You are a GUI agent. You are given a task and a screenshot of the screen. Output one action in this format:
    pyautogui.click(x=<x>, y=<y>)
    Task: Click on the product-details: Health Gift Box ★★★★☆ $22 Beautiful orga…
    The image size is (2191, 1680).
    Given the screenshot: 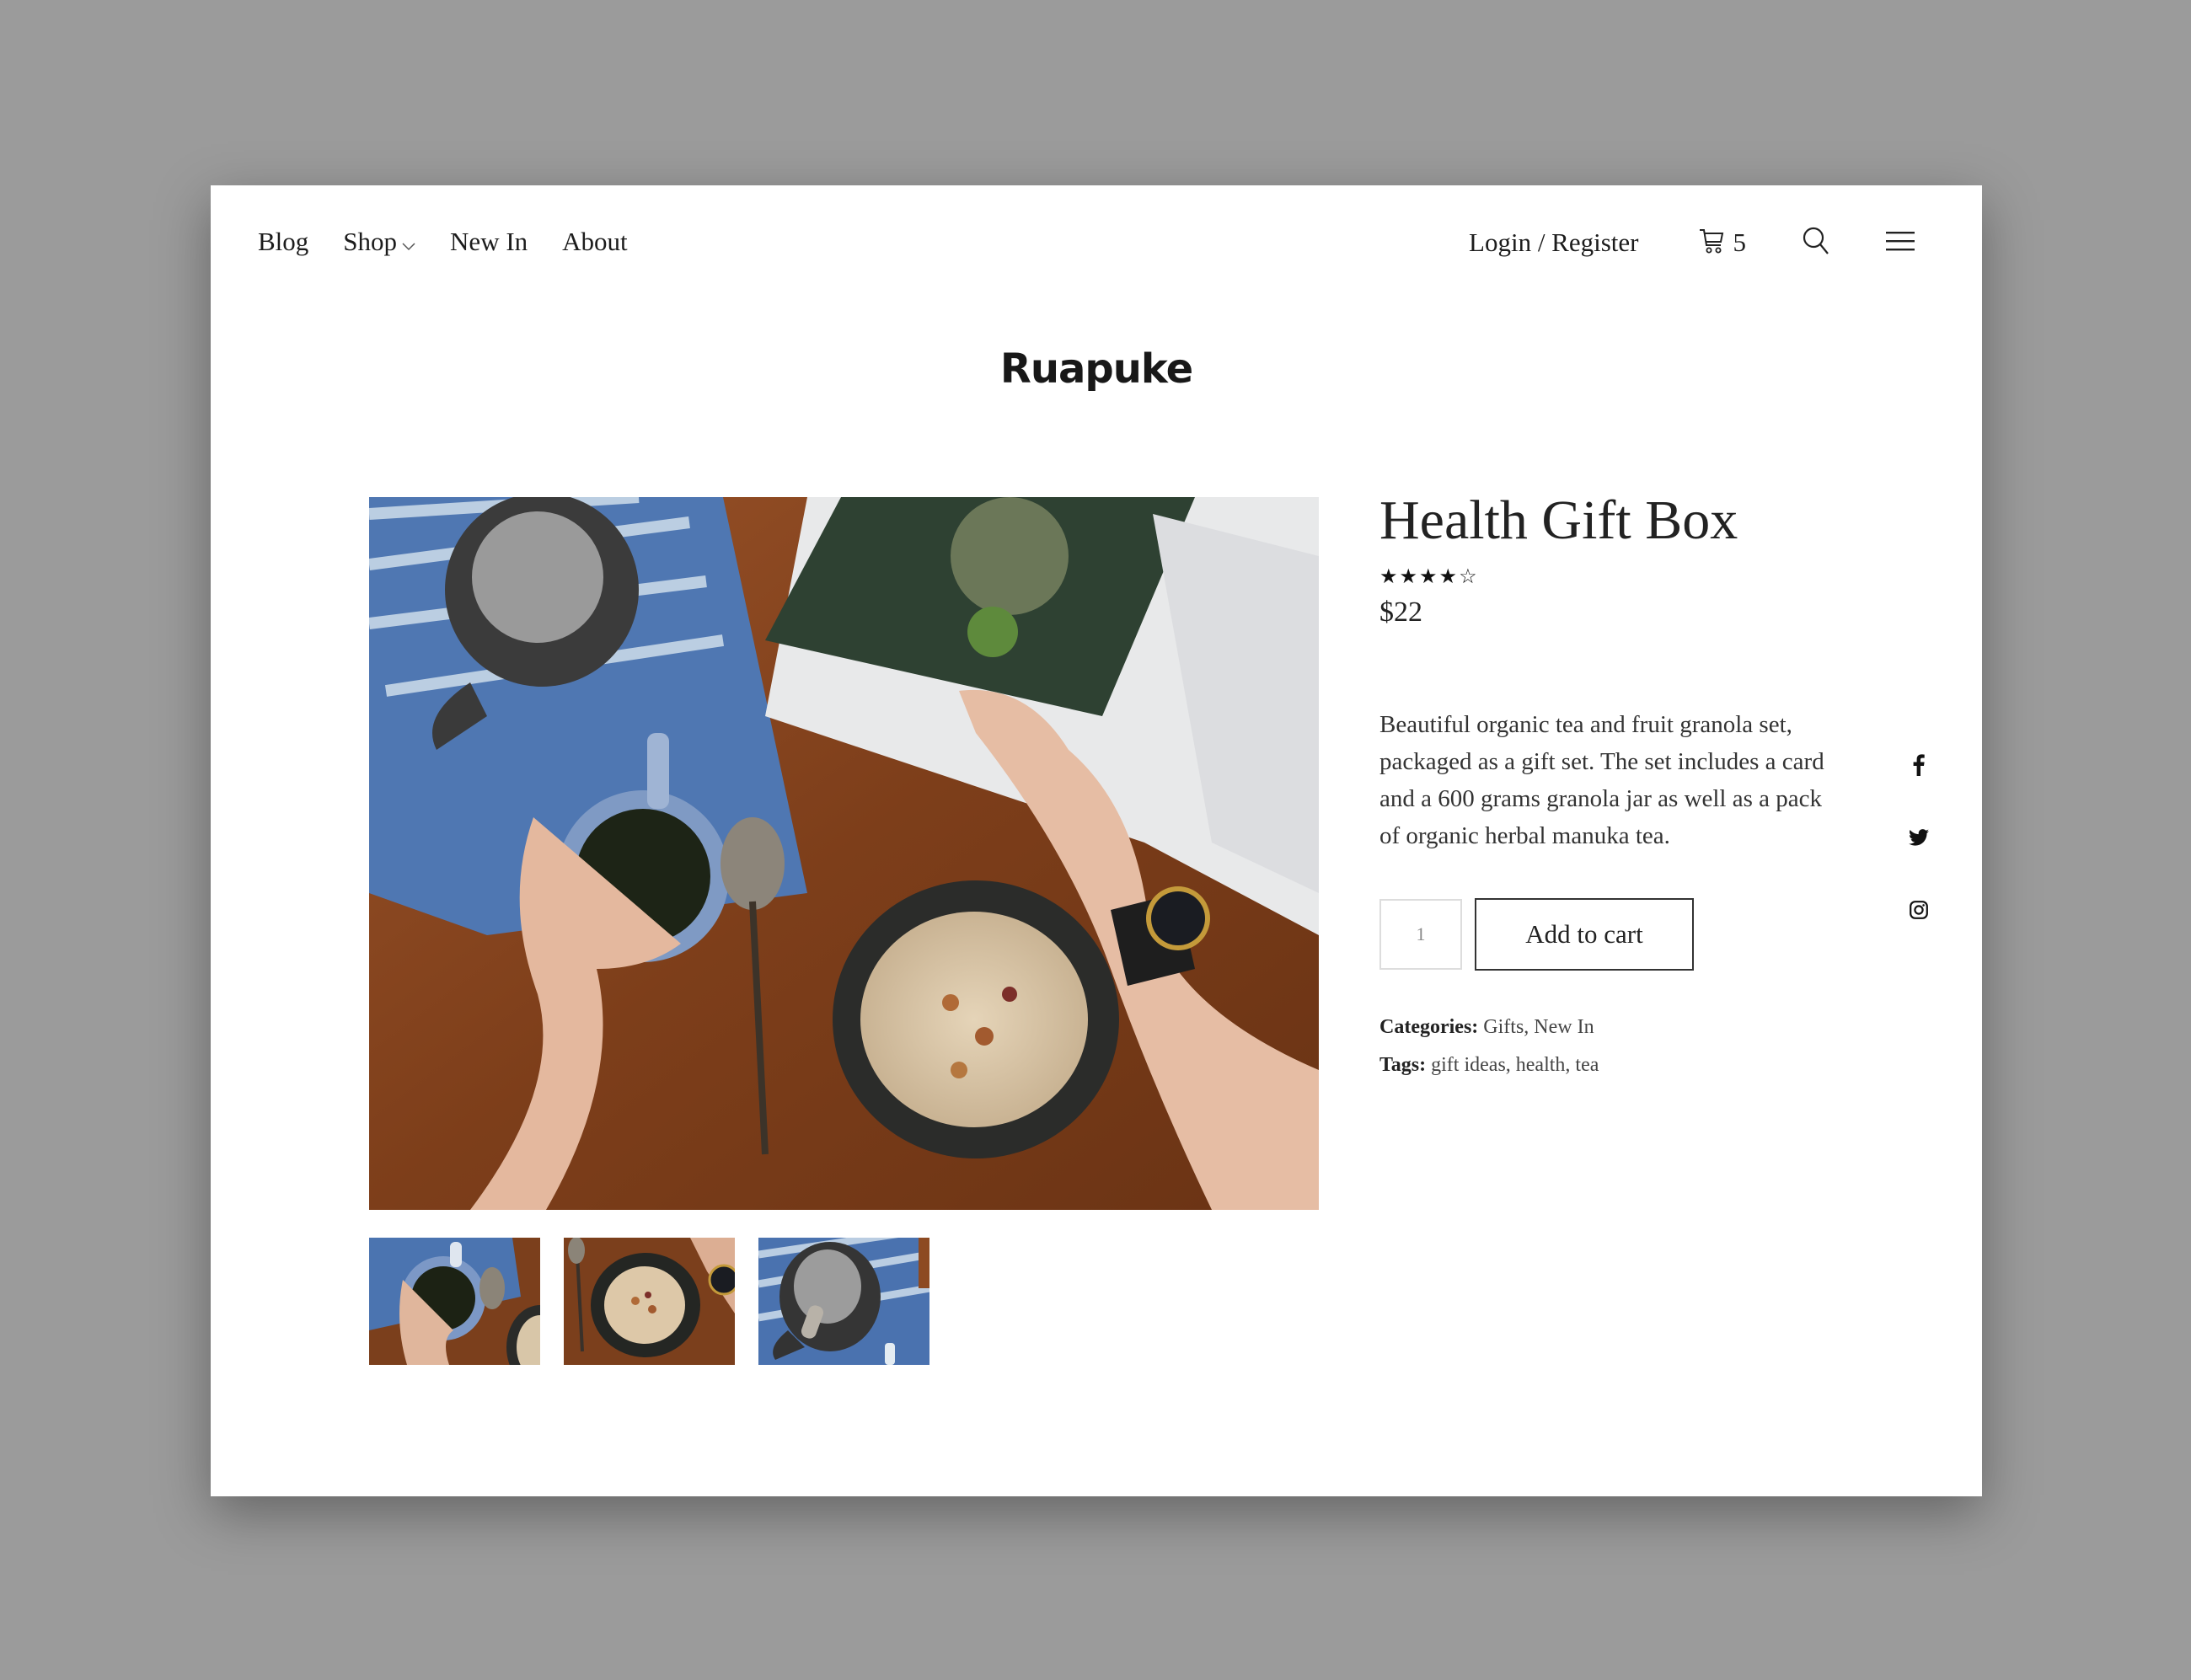 What is the action you would take?
    pyautogui.click(x=1615, y=790)
    